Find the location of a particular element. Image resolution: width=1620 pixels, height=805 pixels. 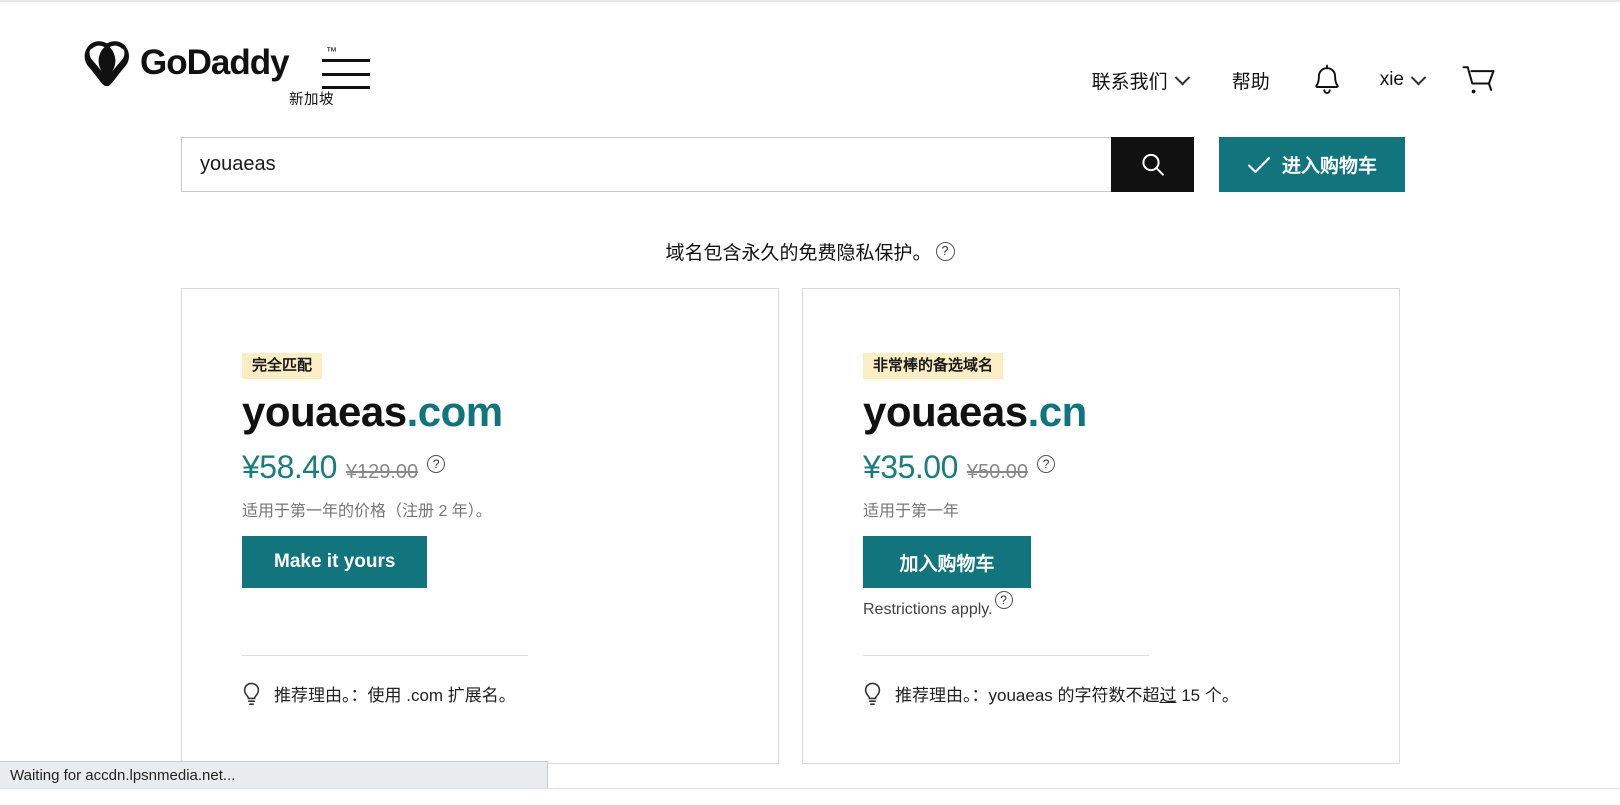

account-menu: xie is located at coordinates (1402, 80).